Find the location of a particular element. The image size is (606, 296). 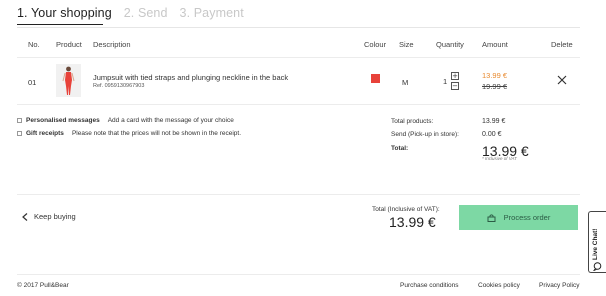

row-divider is located at coordinates (298, 104).